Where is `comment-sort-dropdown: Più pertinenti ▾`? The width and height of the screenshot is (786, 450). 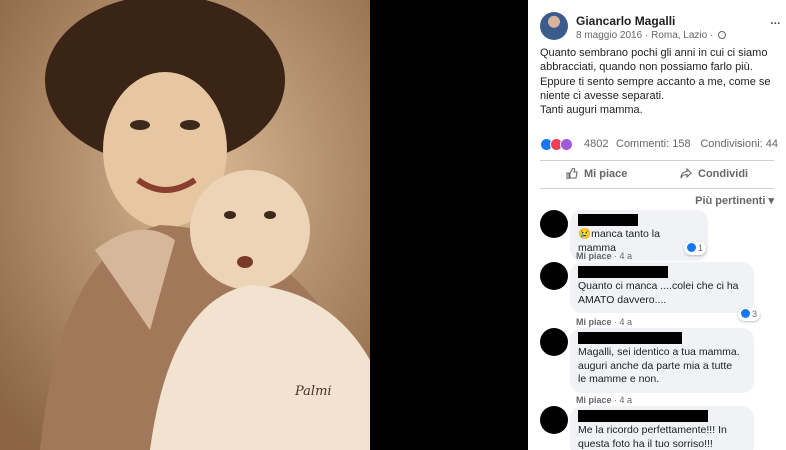 comment-sort-dropdown: Più pertinenti ▾ is located at coordinates (734, 200).